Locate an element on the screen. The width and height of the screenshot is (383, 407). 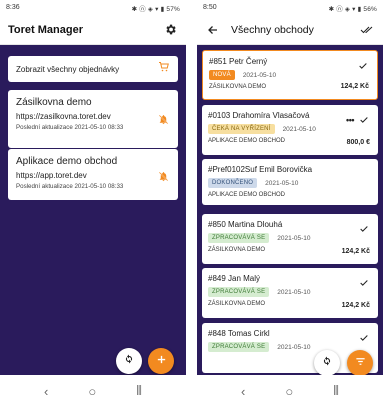
add-shop-button is located at coordinates (161, 361).